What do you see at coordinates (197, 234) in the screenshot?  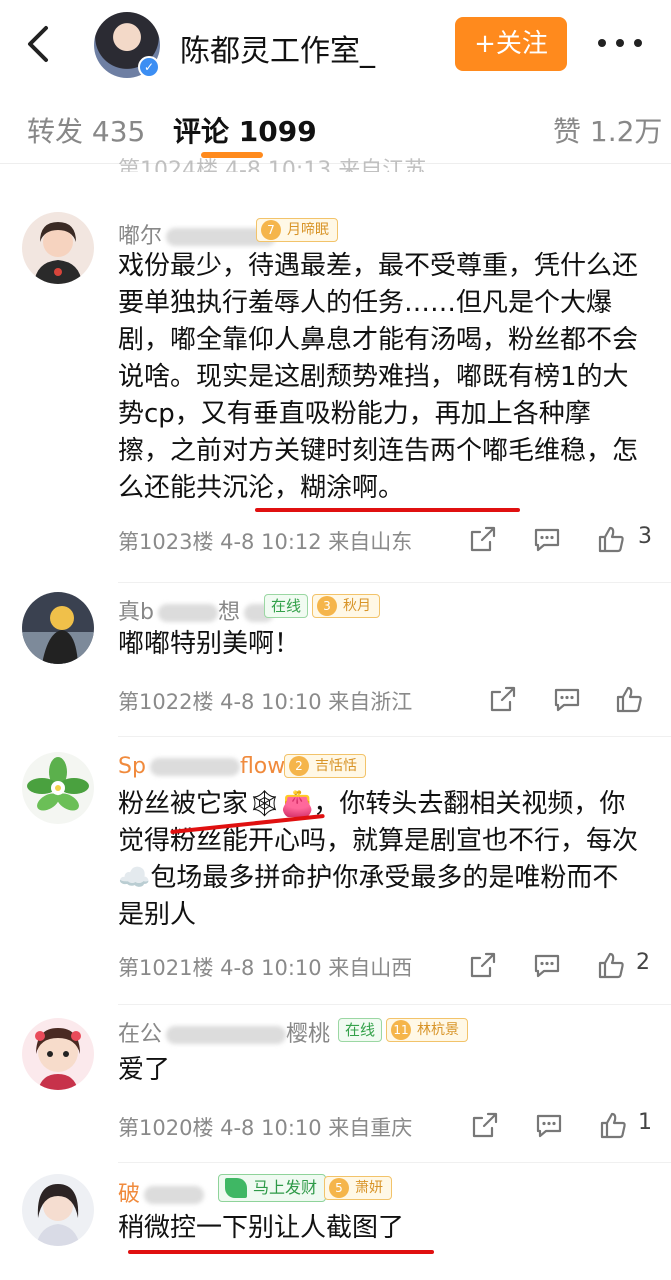 I see `comment-author: 嘟尔` at bounding box center [197, 234].